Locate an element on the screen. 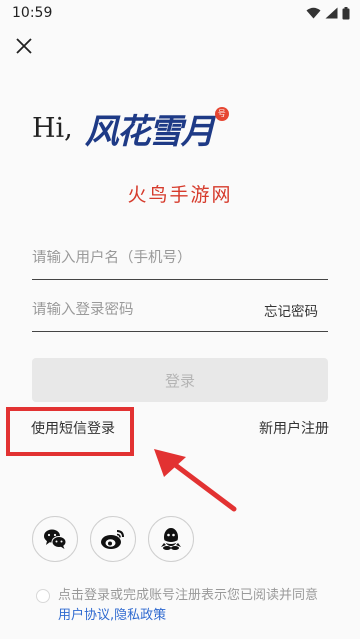 The height and width of the screenshot is (639, 360). greeting-text: Hi, is located at coordinates (52, 128).